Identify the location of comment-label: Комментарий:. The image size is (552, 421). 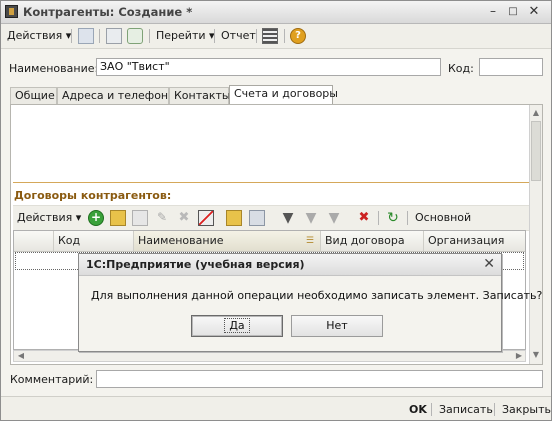
(52, 379).